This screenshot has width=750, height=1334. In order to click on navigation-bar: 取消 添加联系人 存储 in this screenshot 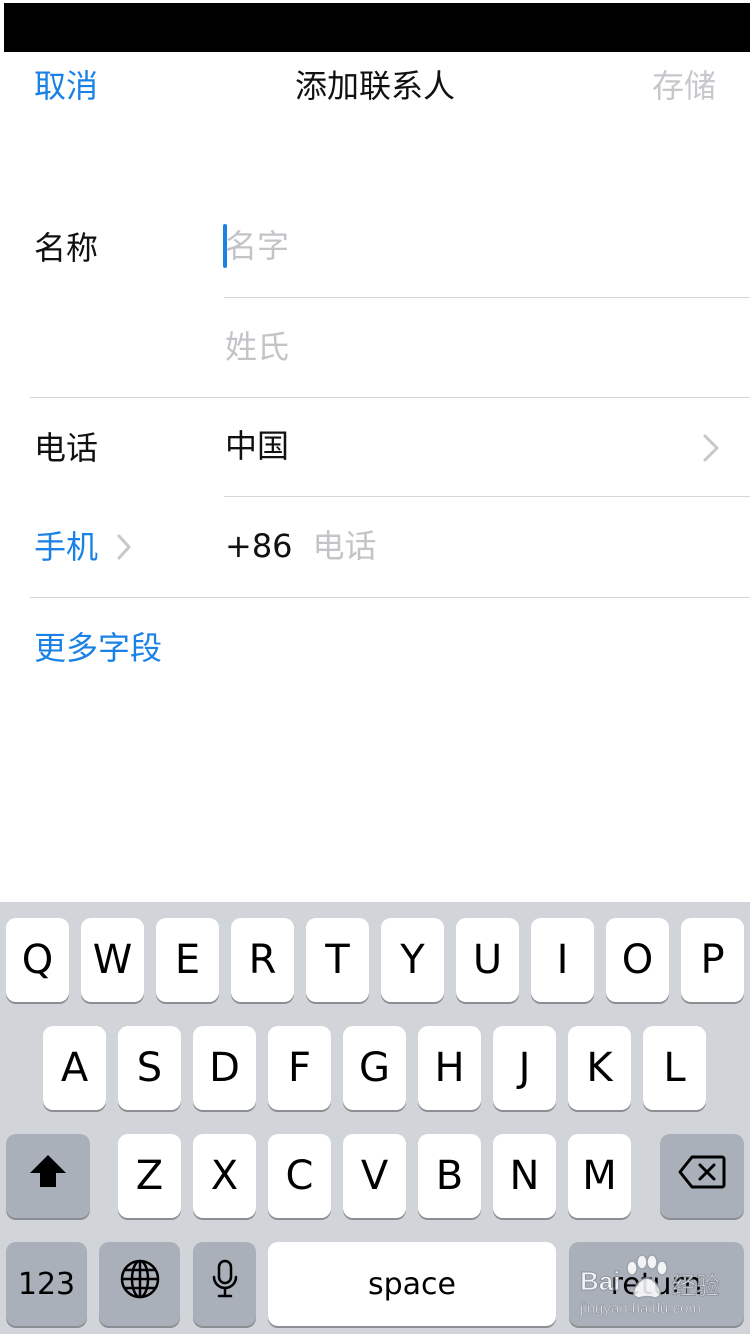, I will do `click(375, 87)`.